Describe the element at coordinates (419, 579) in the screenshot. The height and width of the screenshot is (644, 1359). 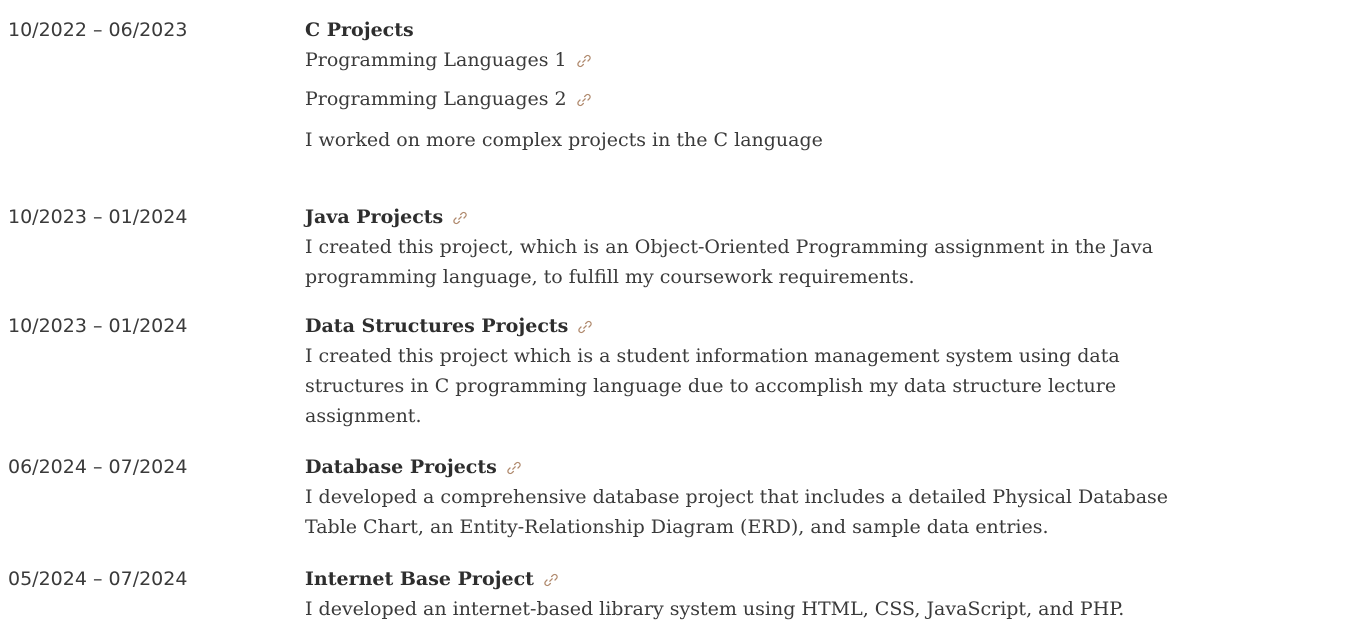
I see `project-title: Internet Base Project` at that location.